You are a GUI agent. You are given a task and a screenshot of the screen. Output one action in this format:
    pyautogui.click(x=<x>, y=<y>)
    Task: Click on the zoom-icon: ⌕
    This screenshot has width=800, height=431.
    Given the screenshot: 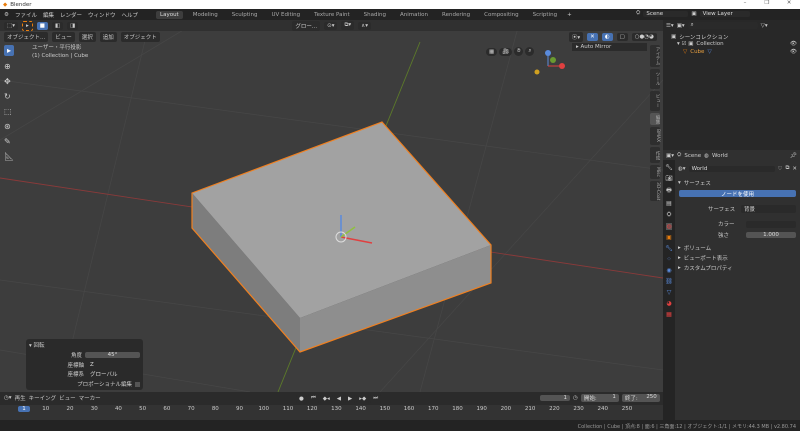 What is the action you would take?
    pyautogui.click(x=530, y=51)
    